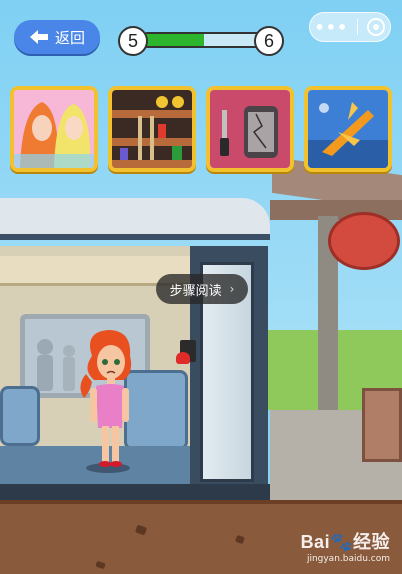 Image resolution: width=402 pixels, height=574 pixels. Describe the element at coordinates (135, 219) in the screenshot. I see `train-roof` at that location.